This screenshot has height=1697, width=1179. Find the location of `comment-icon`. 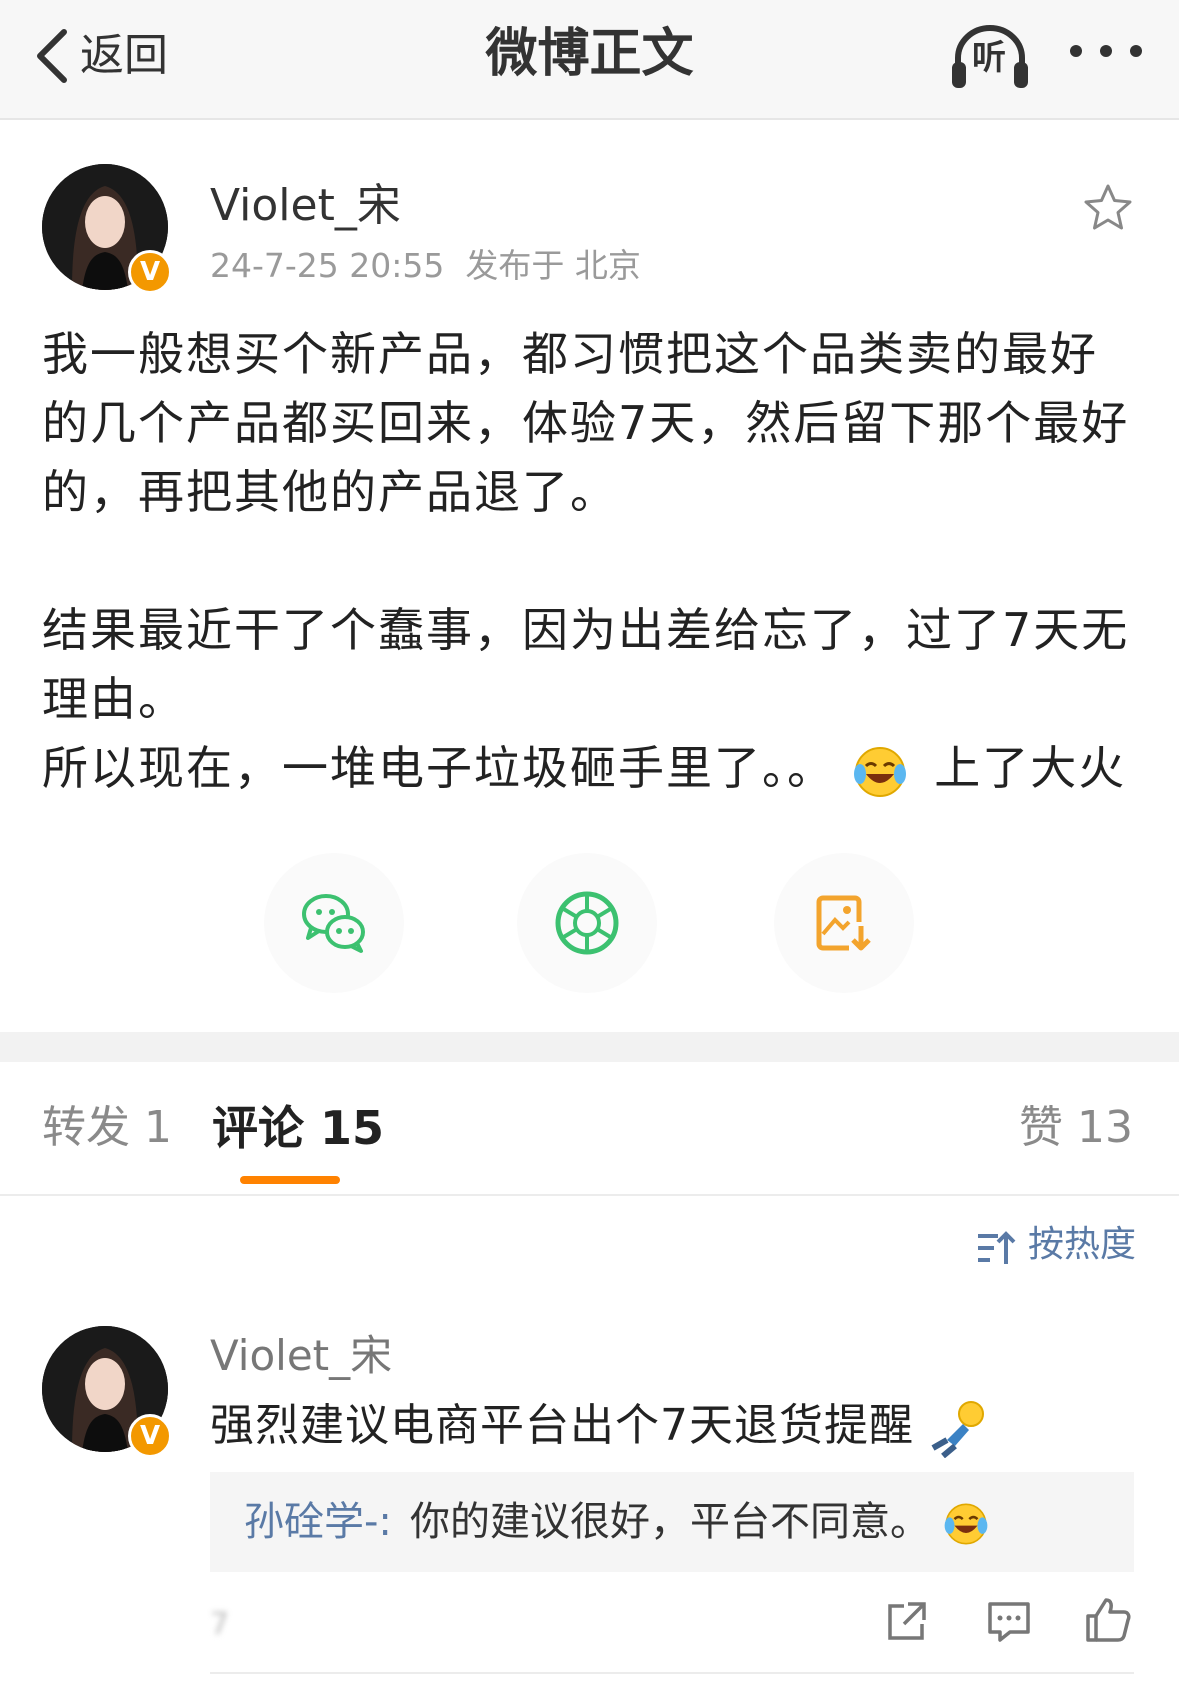

comment-icon is located at coordinates (1009, 1622).